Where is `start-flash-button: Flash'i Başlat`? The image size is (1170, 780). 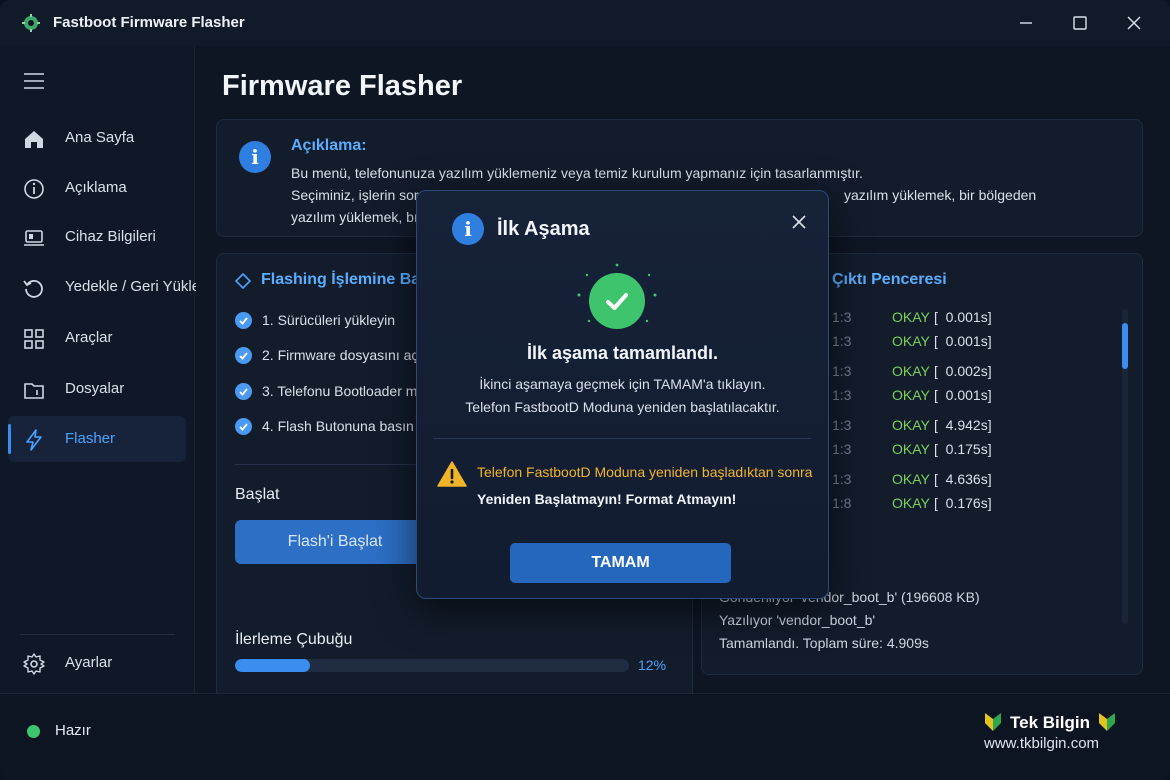
start-flash-button: Flash'i Başlat is located at coordinates (335, 542).